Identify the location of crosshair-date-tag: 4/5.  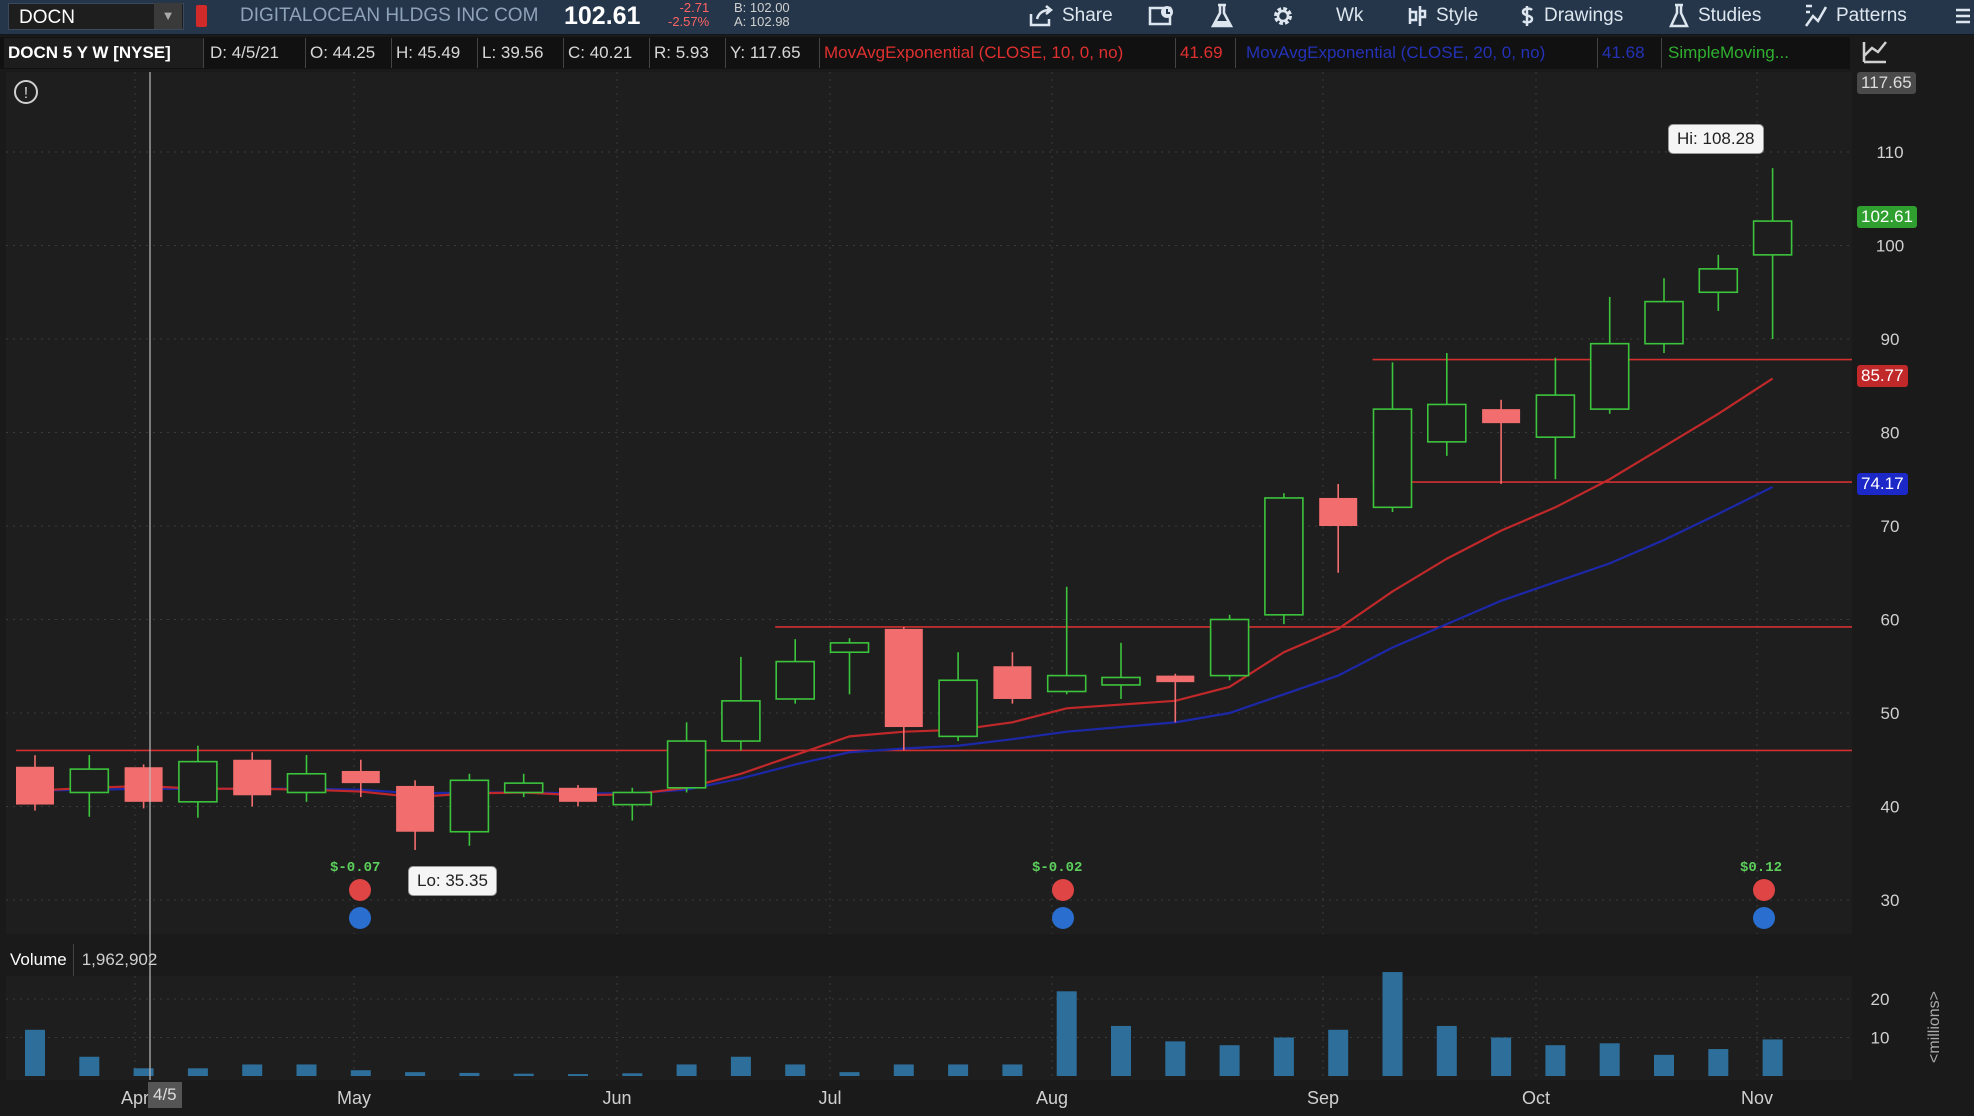
(165, 1095).